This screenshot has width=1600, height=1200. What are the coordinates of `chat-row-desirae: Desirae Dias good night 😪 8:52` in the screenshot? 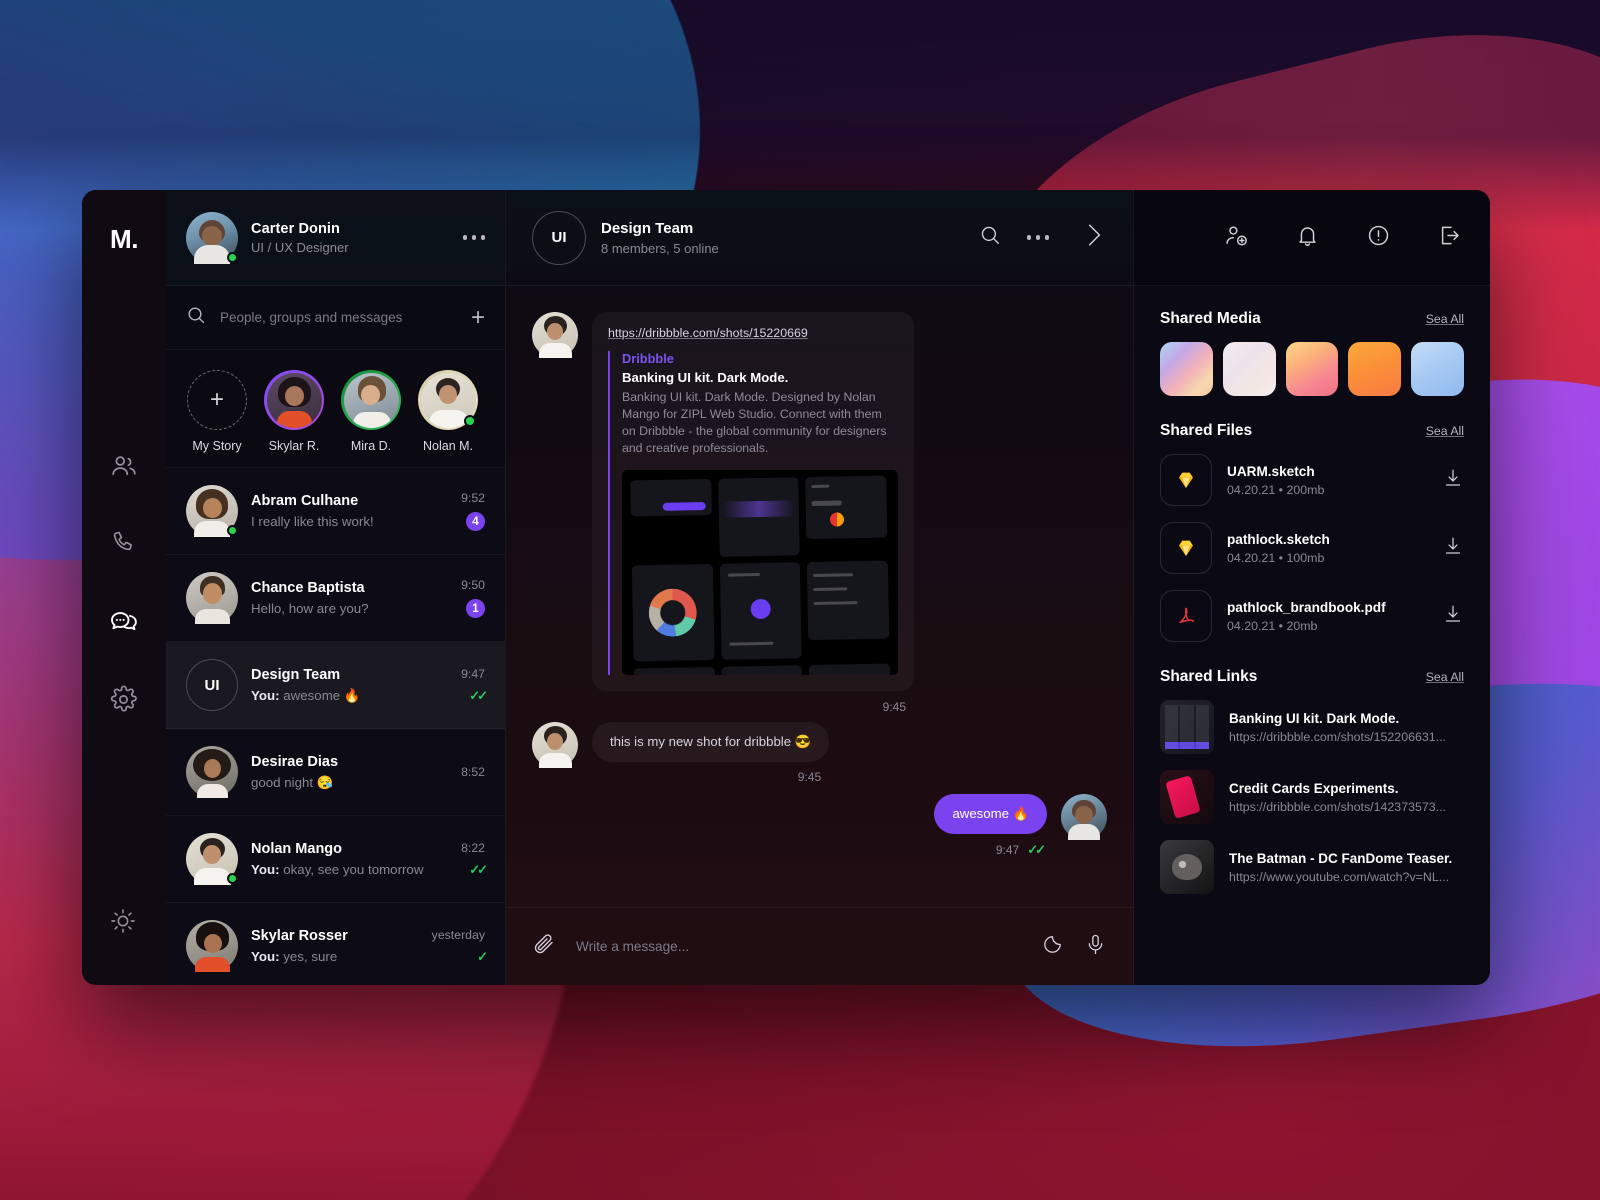 It's located at (335, 772).